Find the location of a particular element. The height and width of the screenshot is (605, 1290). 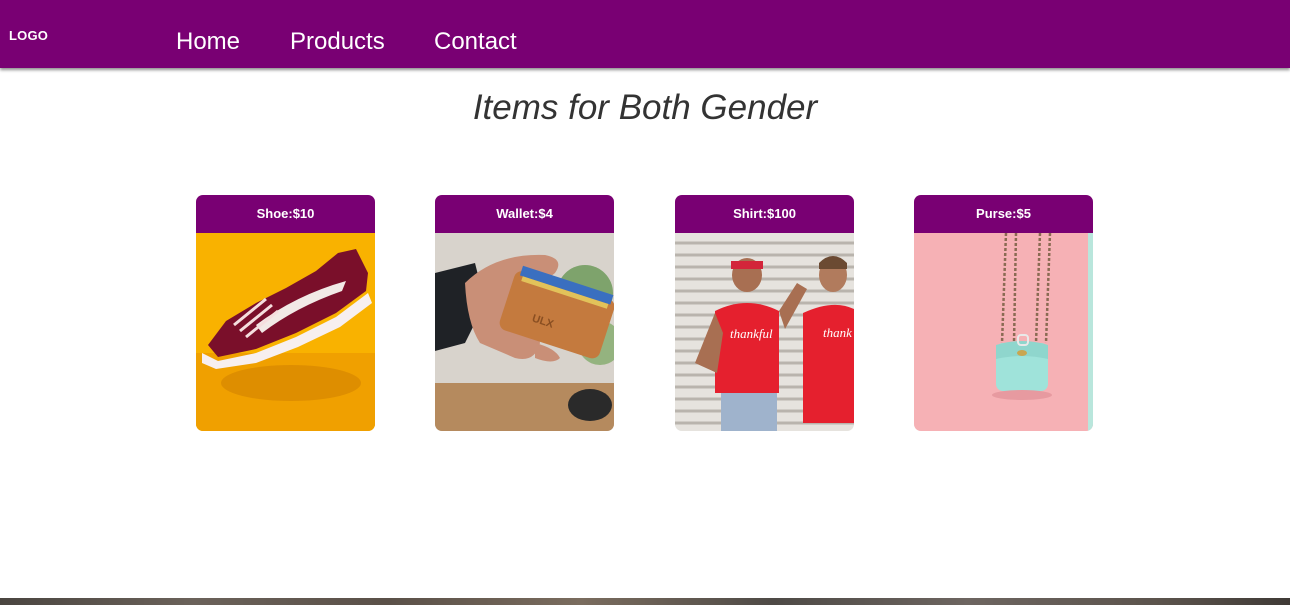

product-card-title: Shoe:$10 is located at coordinates (285, 214).